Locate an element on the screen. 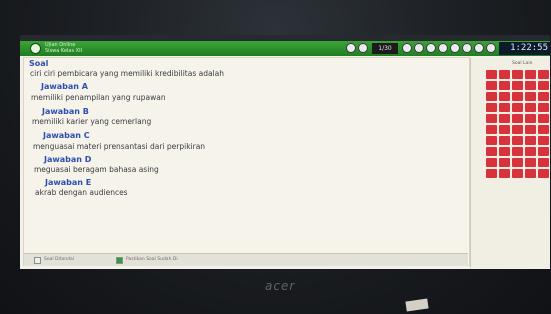  zoom-in-icon is located at coordinates (431, 48).